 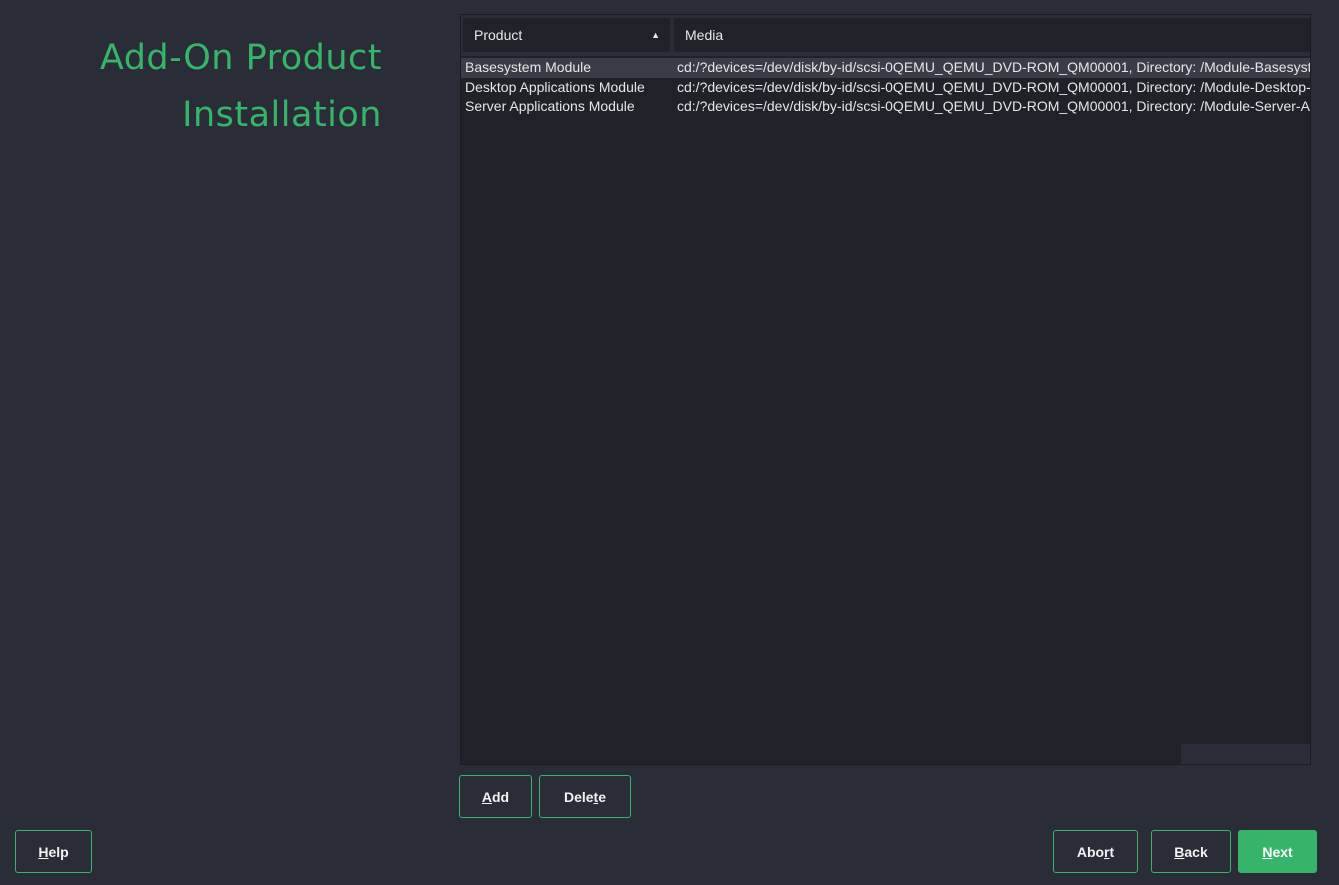 I want to click on delete-button-label-post: e, so click(x=602, y=796).